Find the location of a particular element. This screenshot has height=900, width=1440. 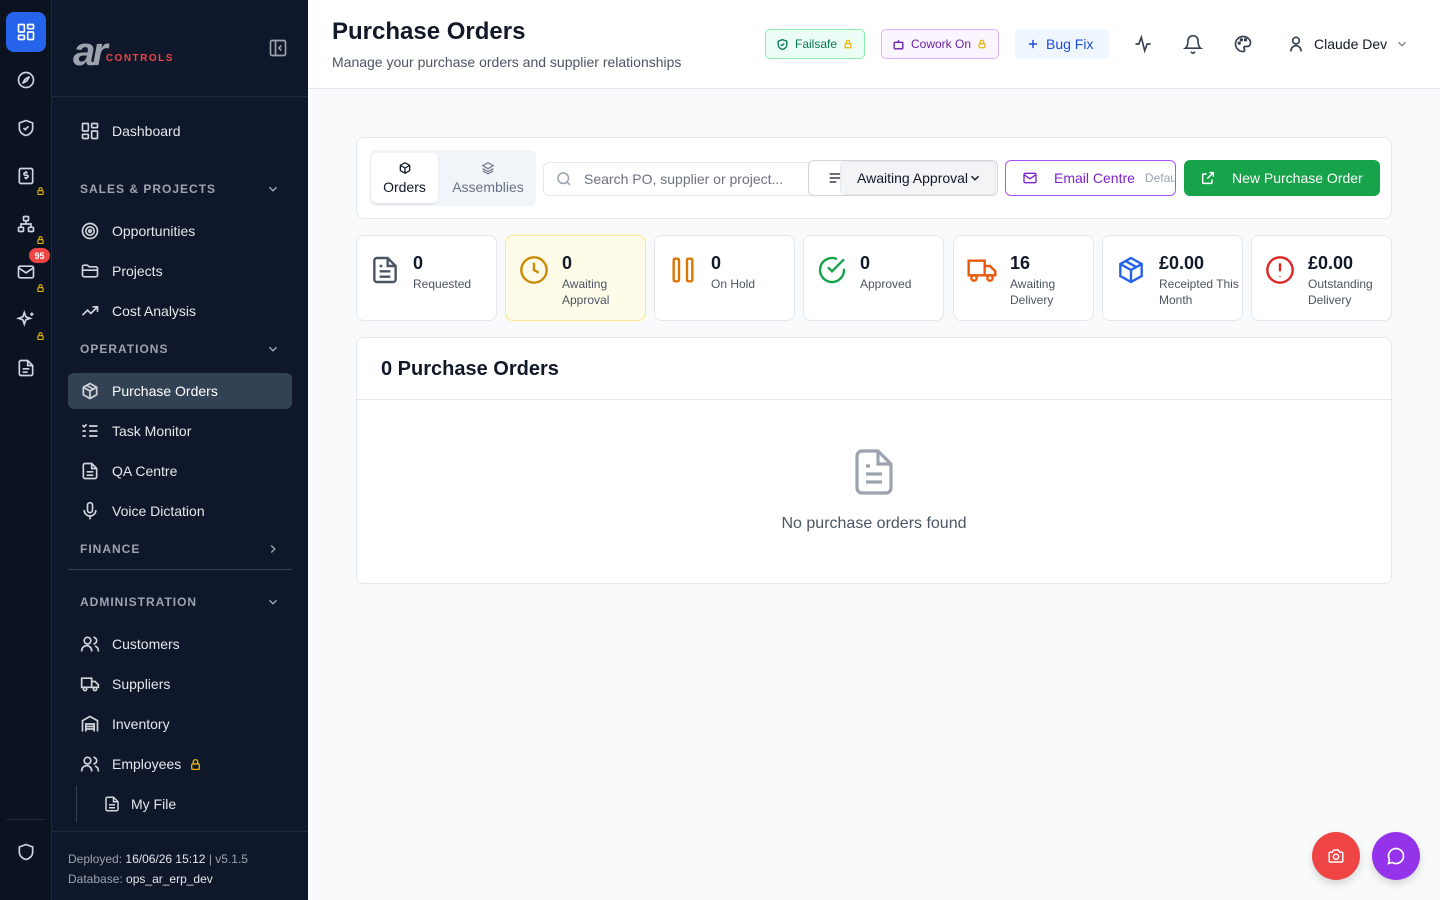

stat-card-receipted-this-month: £0.00 Receipted This Month is located at coordinates (1172, 278).